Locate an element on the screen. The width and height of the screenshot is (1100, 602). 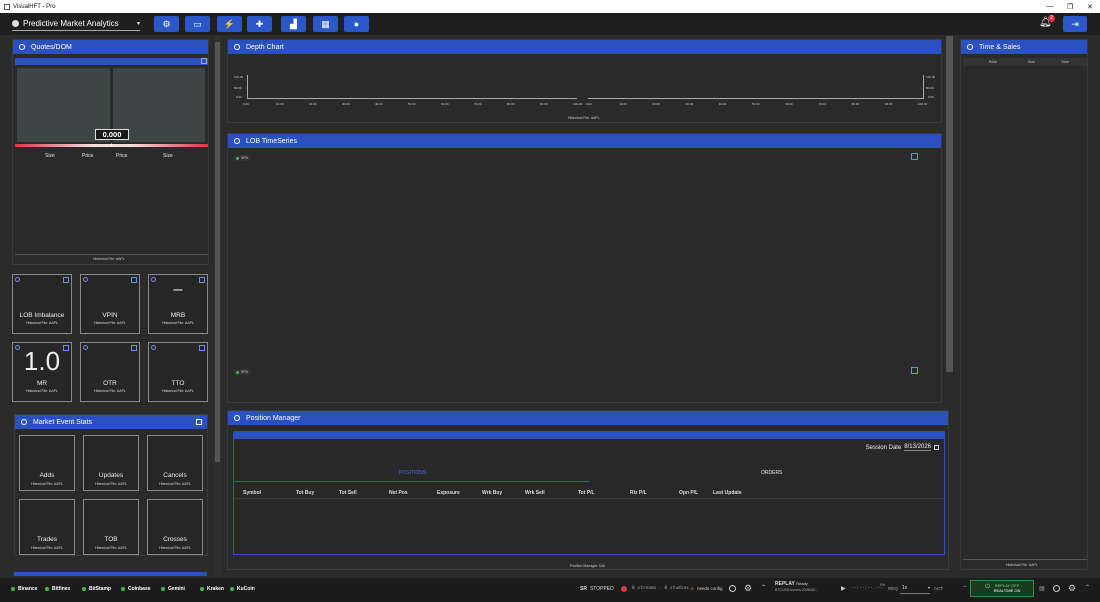
exchange-binance: Binance is located at coordinates (24, 589).